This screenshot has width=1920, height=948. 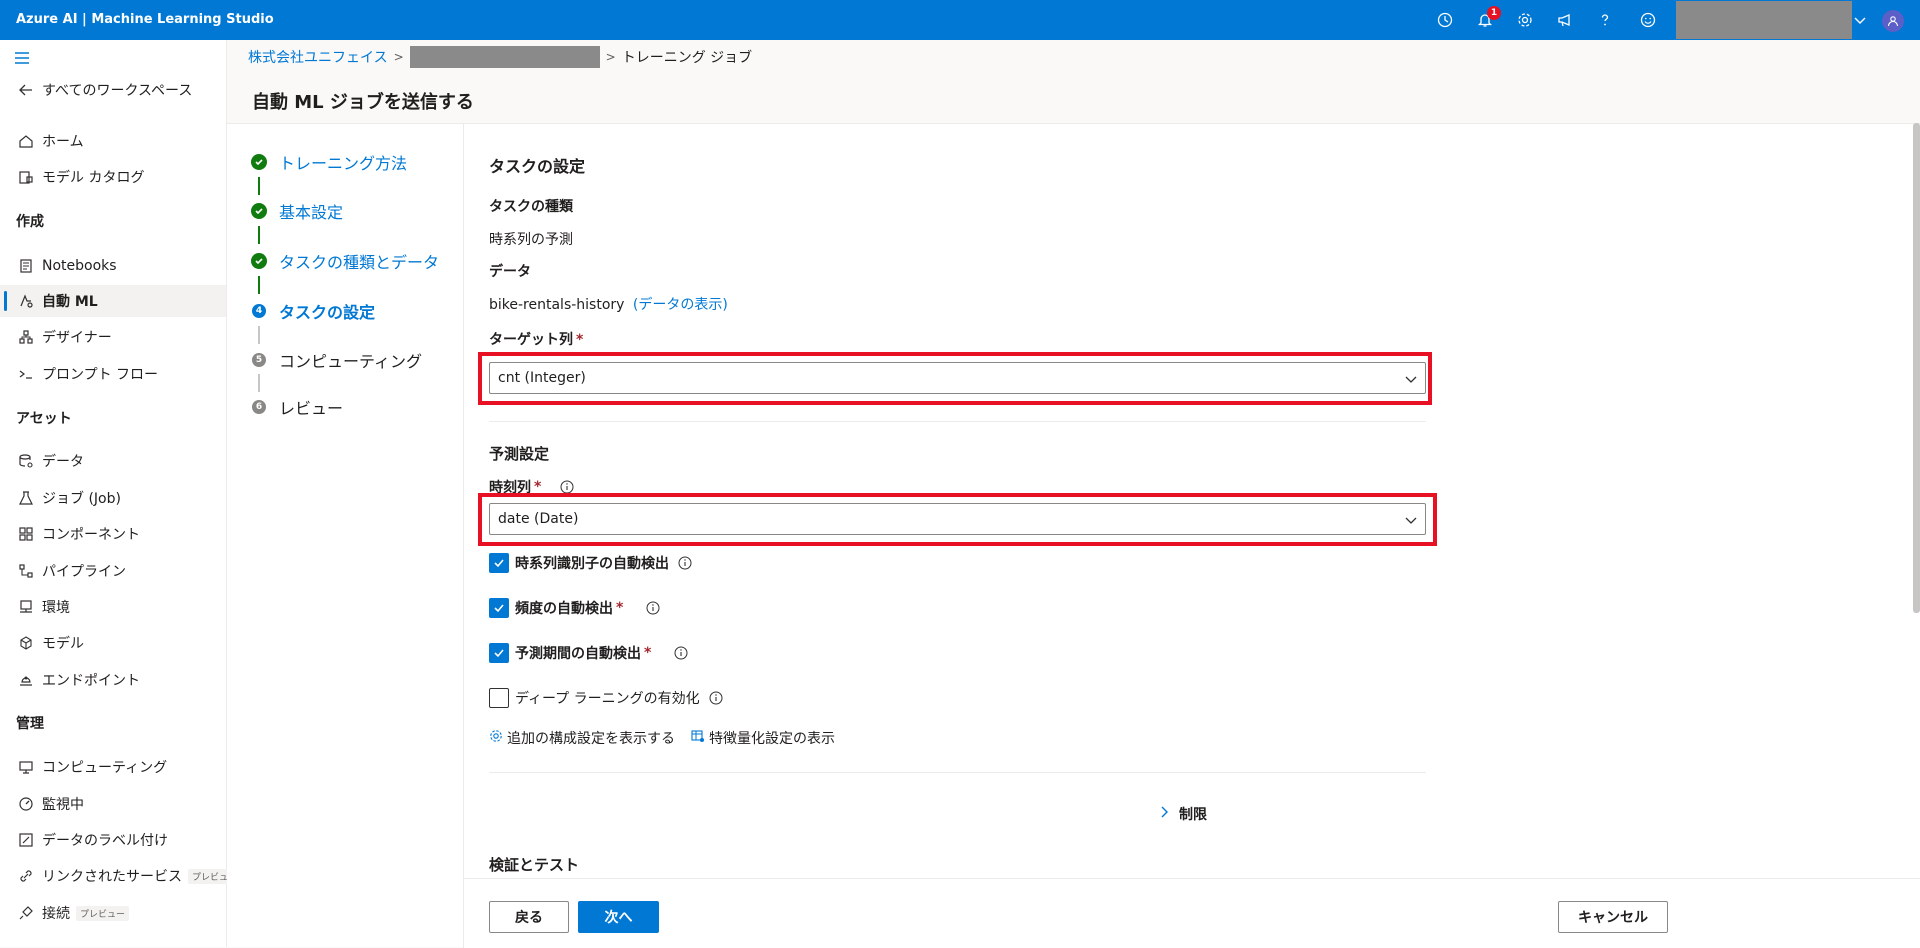 What do you see at coordinates (297, 211) in the screenshot?
I see `step-basic-settings: 基本設定` at bounding box center [297, 211].